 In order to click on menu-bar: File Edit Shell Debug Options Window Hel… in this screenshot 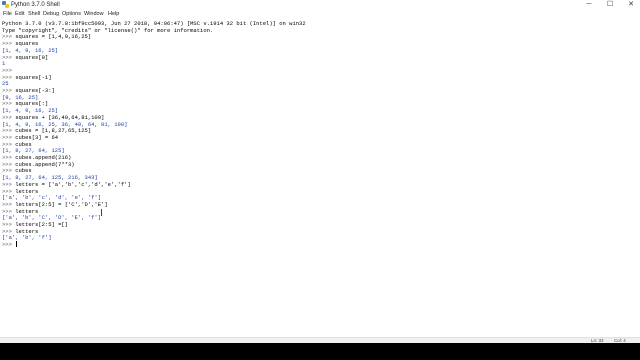, I will do `click(320, 14)`.